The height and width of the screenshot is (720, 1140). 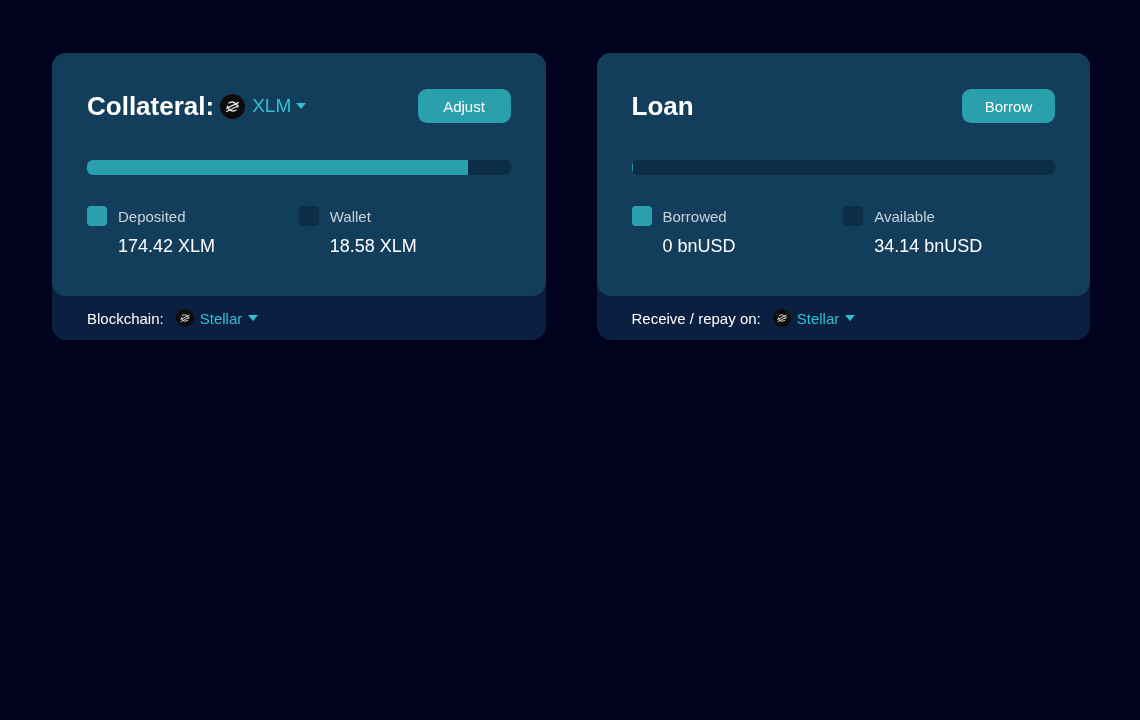 What do you see at coordinates (929, 246) in the screenshot?
I see `amount-value: 34.14 bnUSD` at bounding box center [929, 246].